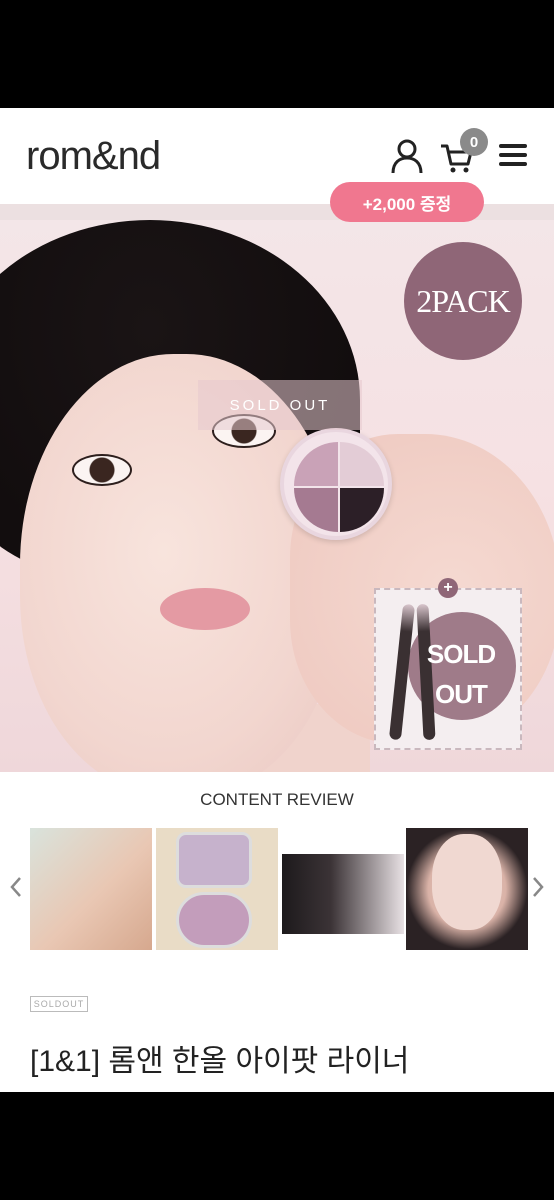  I want to click on liner-soldout-box: SOLD OUT, so click(448, 669).